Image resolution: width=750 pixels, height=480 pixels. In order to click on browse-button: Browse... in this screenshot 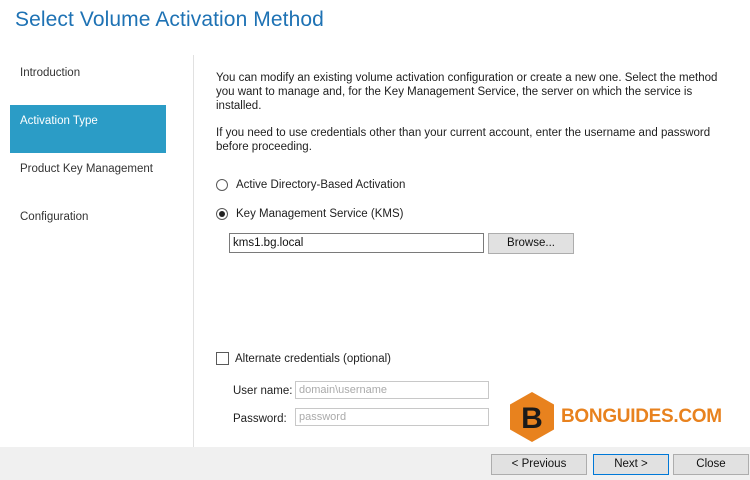, I will do `click(531, 243)`.